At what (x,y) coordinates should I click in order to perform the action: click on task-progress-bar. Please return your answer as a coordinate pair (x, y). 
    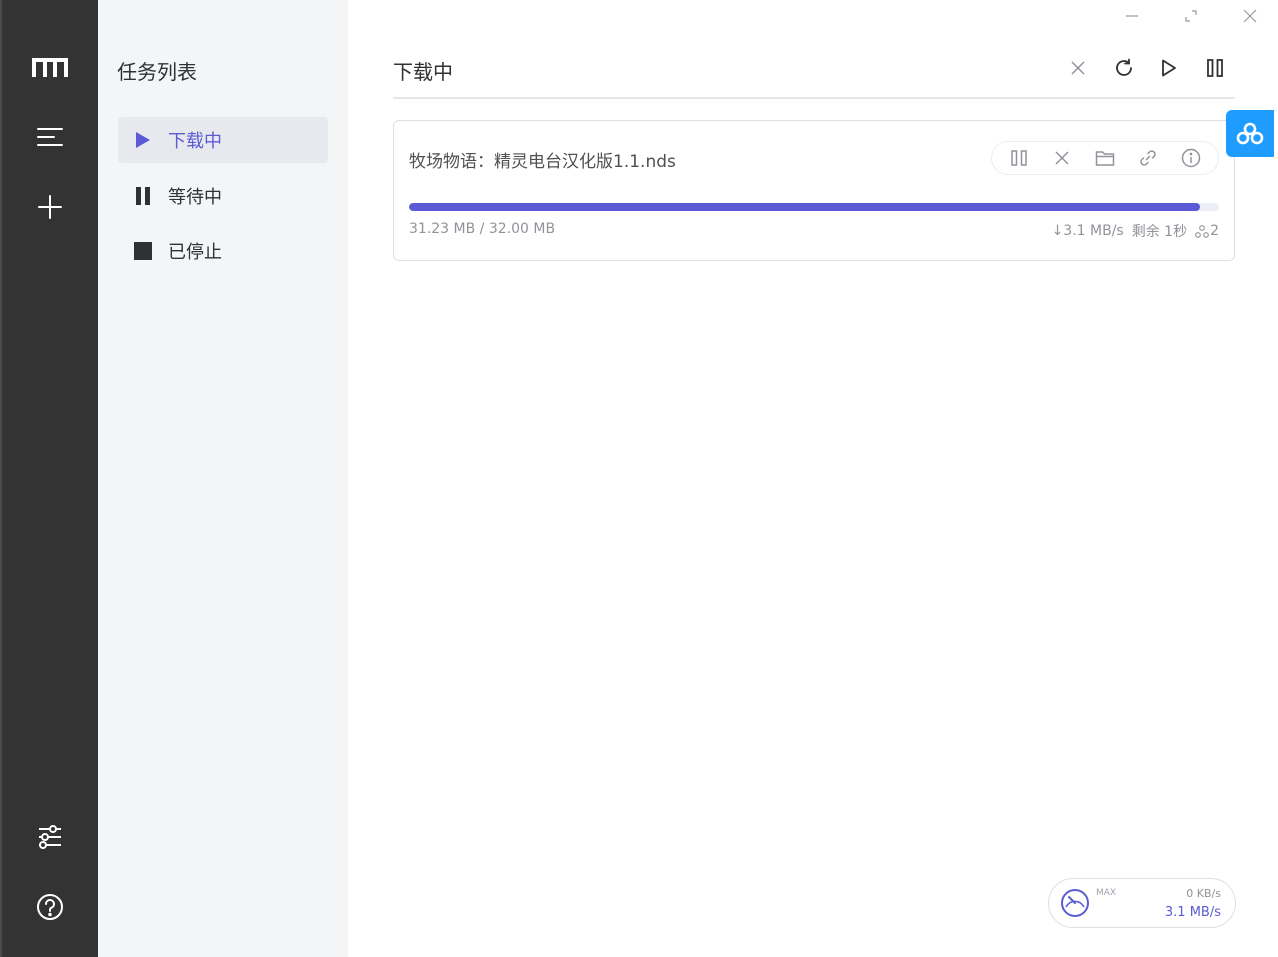
    Looking at the image, I should click on (814, 207).